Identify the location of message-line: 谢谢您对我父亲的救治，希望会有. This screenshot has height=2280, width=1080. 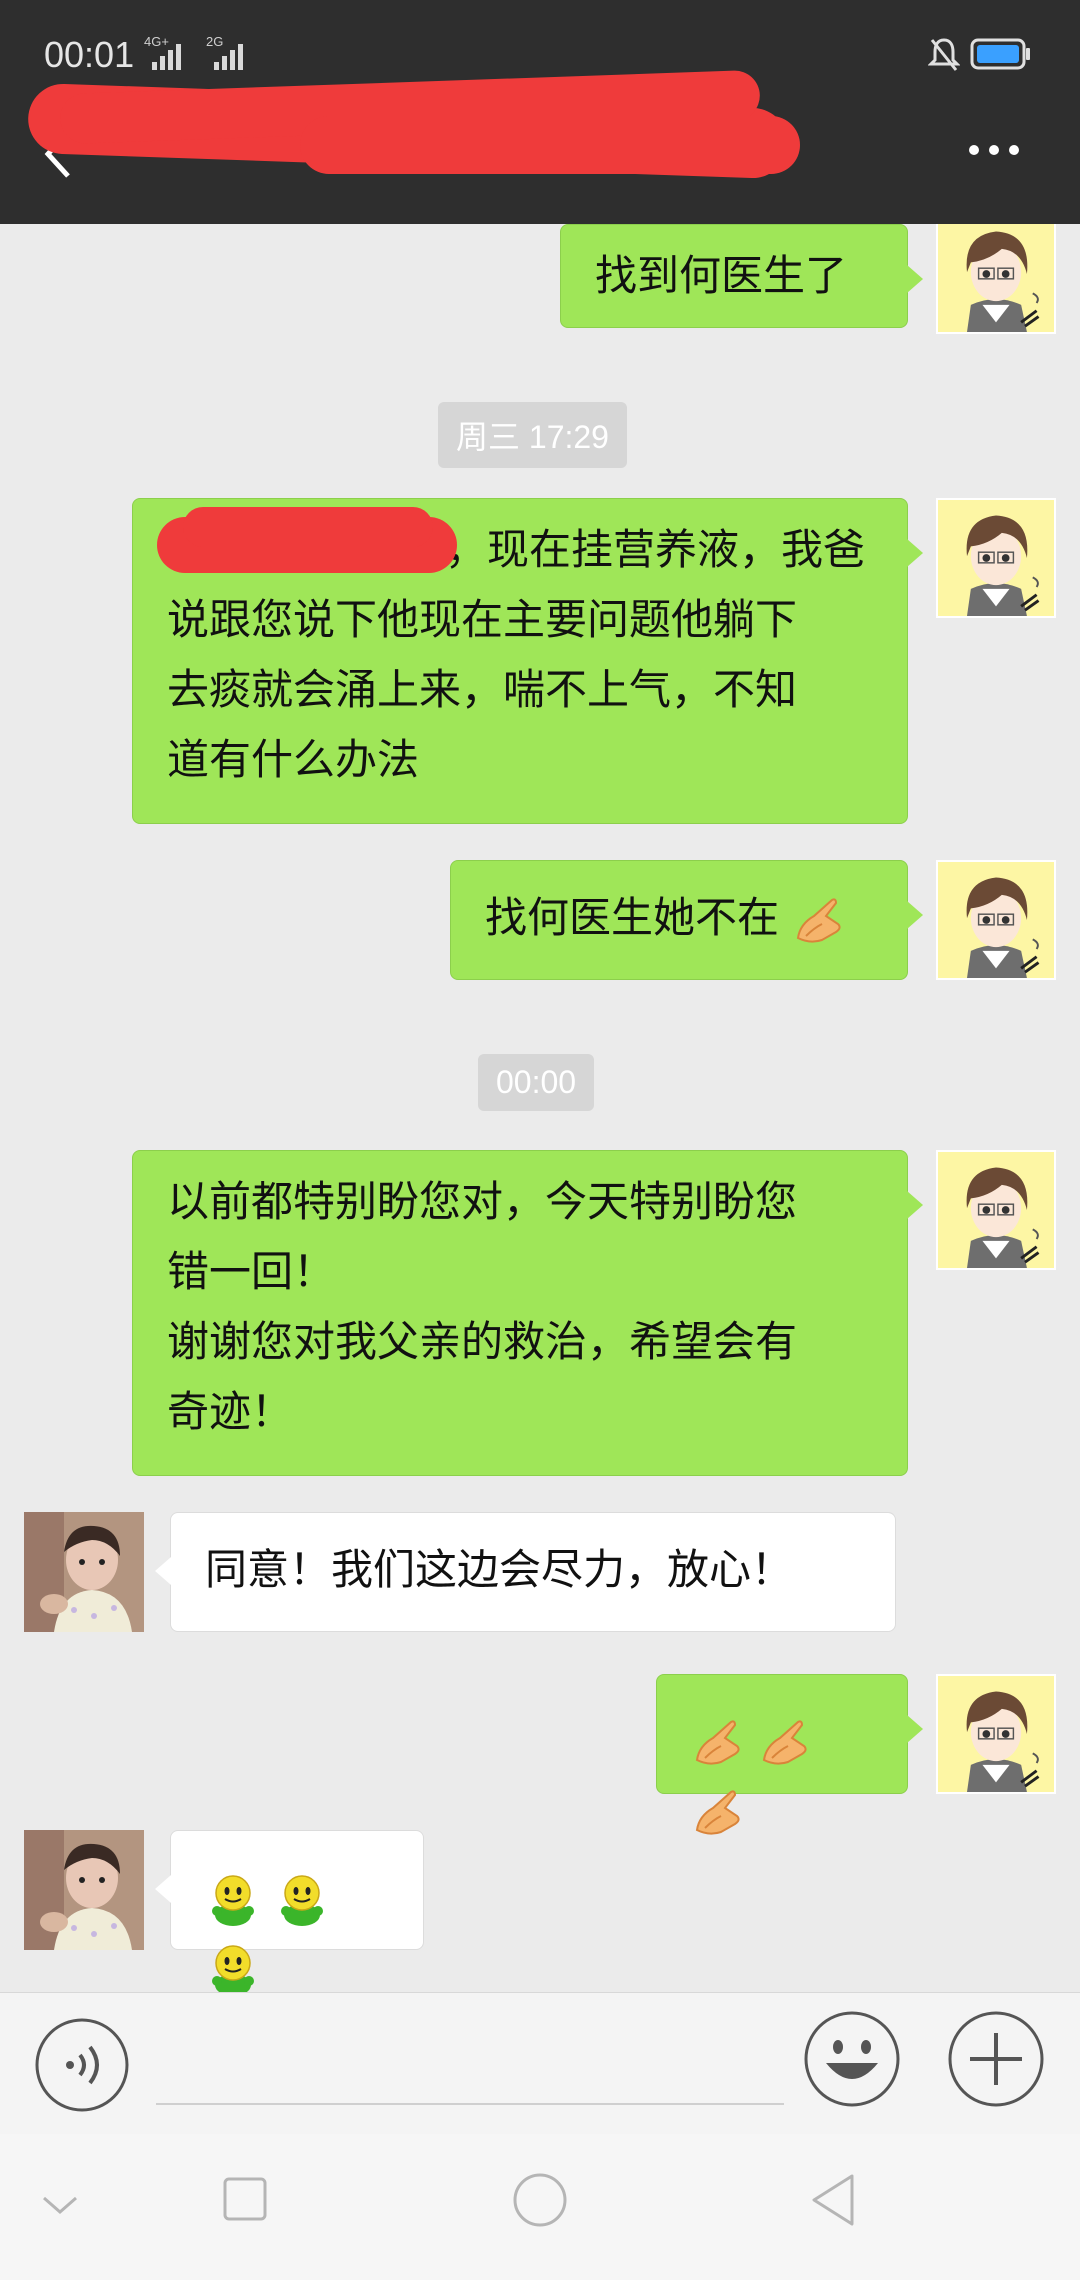
(482, 1341).